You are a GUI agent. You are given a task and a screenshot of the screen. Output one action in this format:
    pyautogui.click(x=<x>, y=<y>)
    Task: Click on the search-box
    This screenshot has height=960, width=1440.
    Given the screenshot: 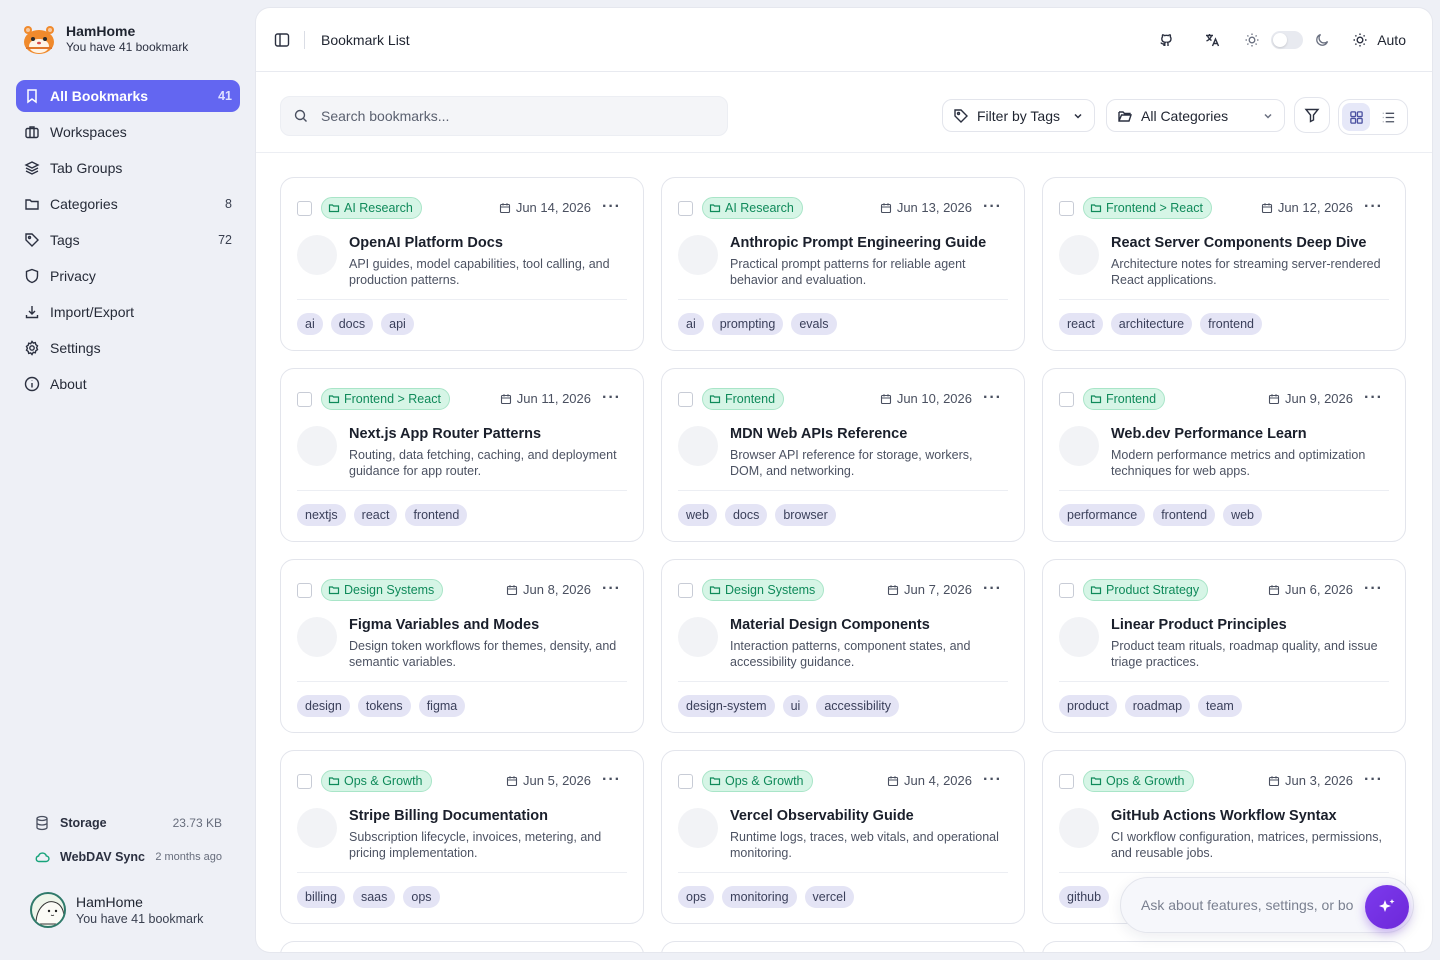 What is the action you would take?
    pyautogui.click(x=504, y=116)
    